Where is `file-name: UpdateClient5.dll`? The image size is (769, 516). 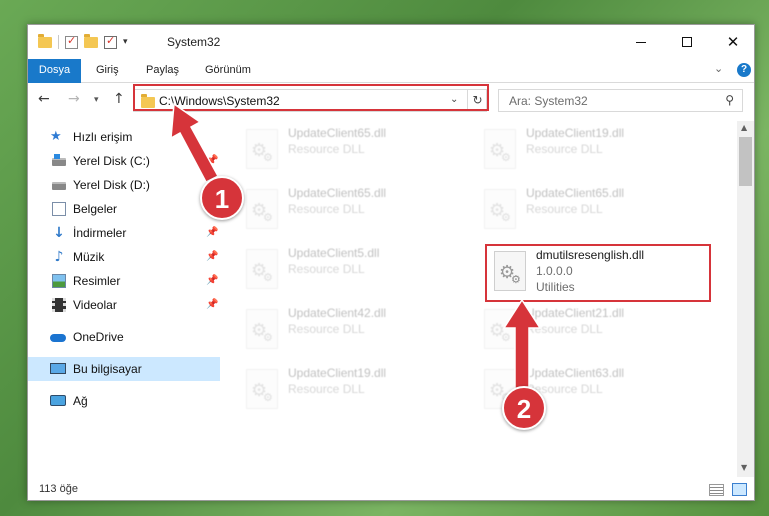
file-name: UpdateClient5.dll is located at coordinates (334, 253).